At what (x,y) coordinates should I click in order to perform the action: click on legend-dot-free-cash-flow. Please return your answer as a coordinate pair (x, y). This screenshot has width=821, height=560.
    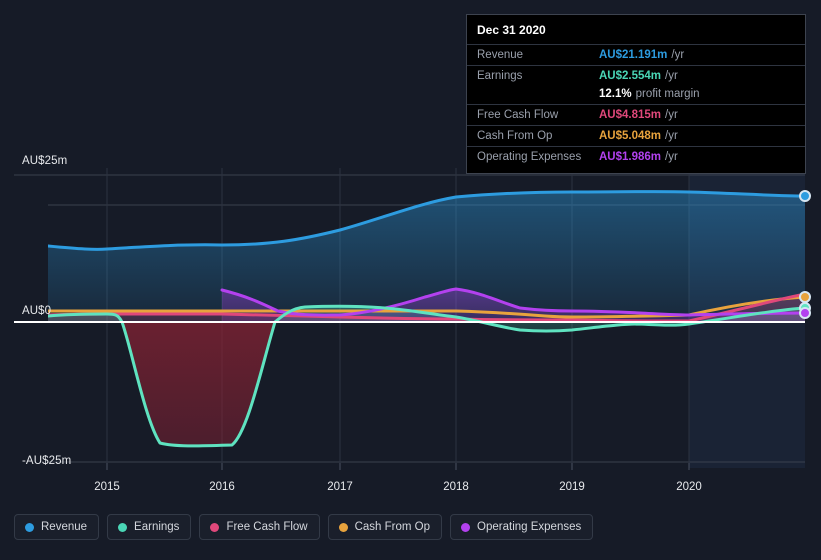
    Looking at the image, I should click on (215, 527).